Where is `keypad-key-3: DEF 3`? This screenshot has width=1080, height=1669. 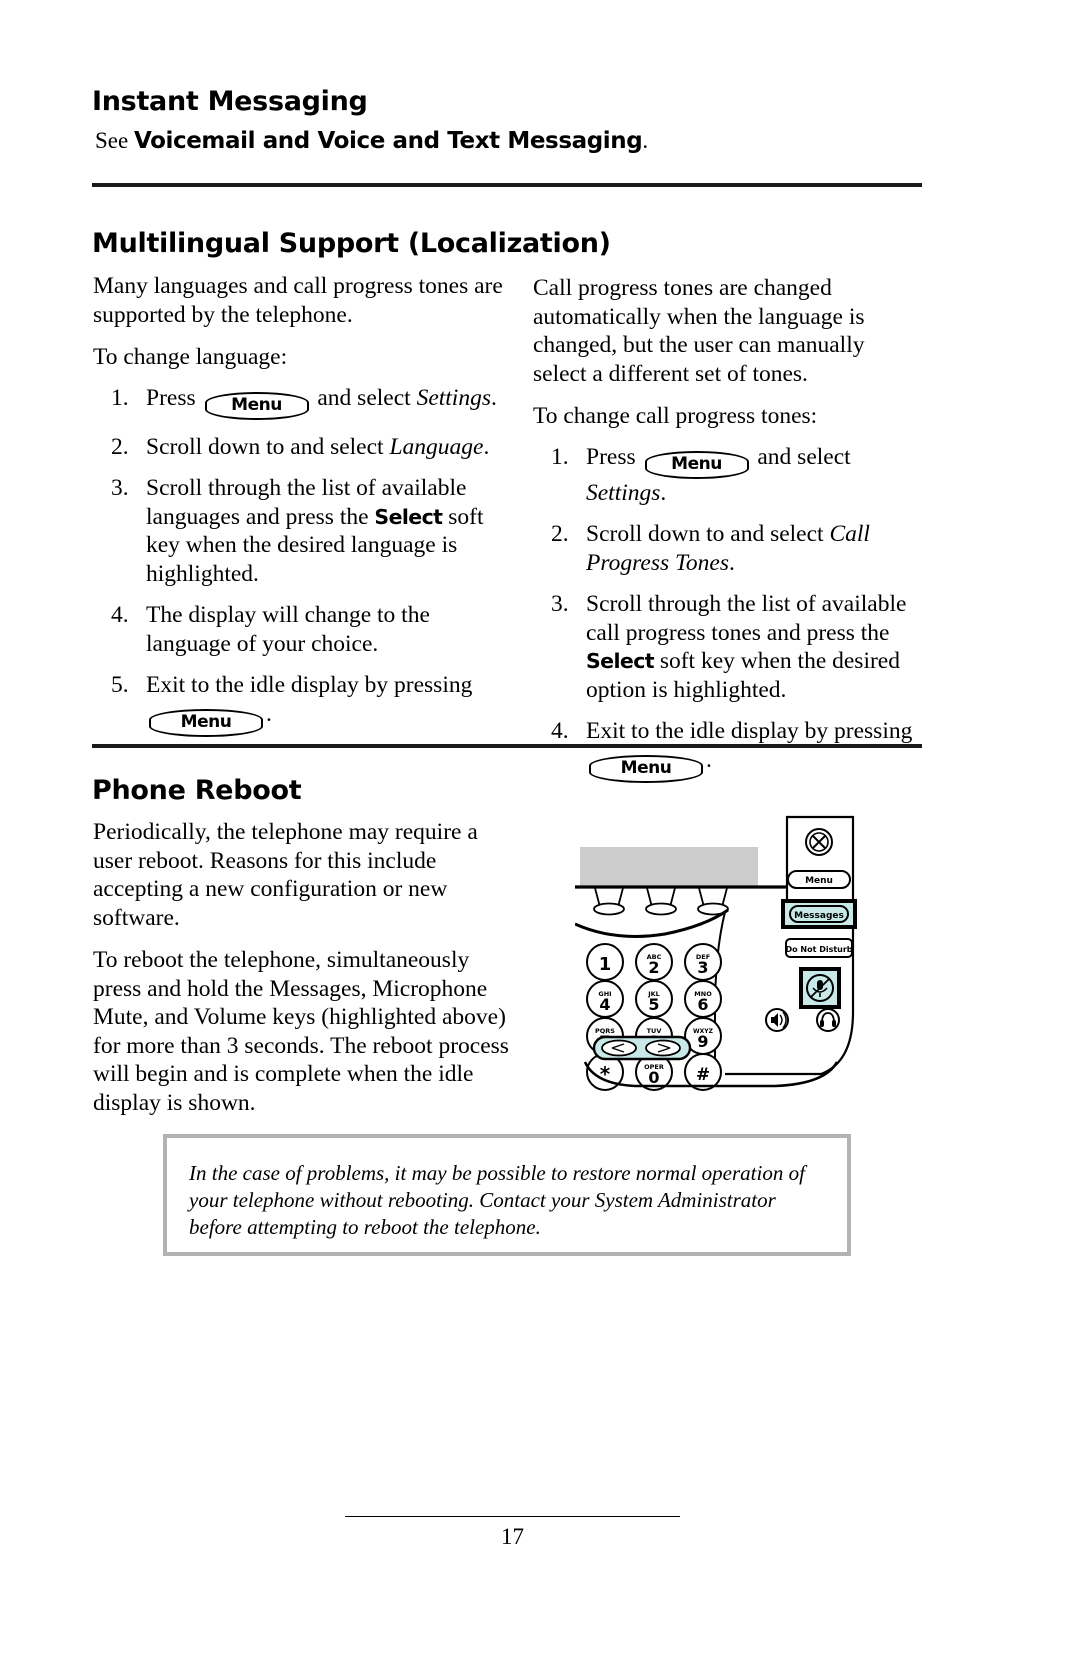
keypad-key-3: DEF 3 is located at coordinates (703, 962).